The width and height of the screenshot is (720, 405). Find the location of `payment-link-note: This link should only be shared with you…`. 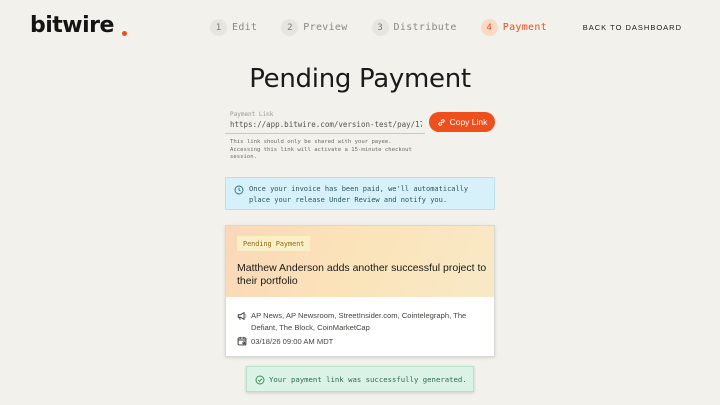

payment-link-note: This link should only be shared with you… is located at coordinates (321, 149).